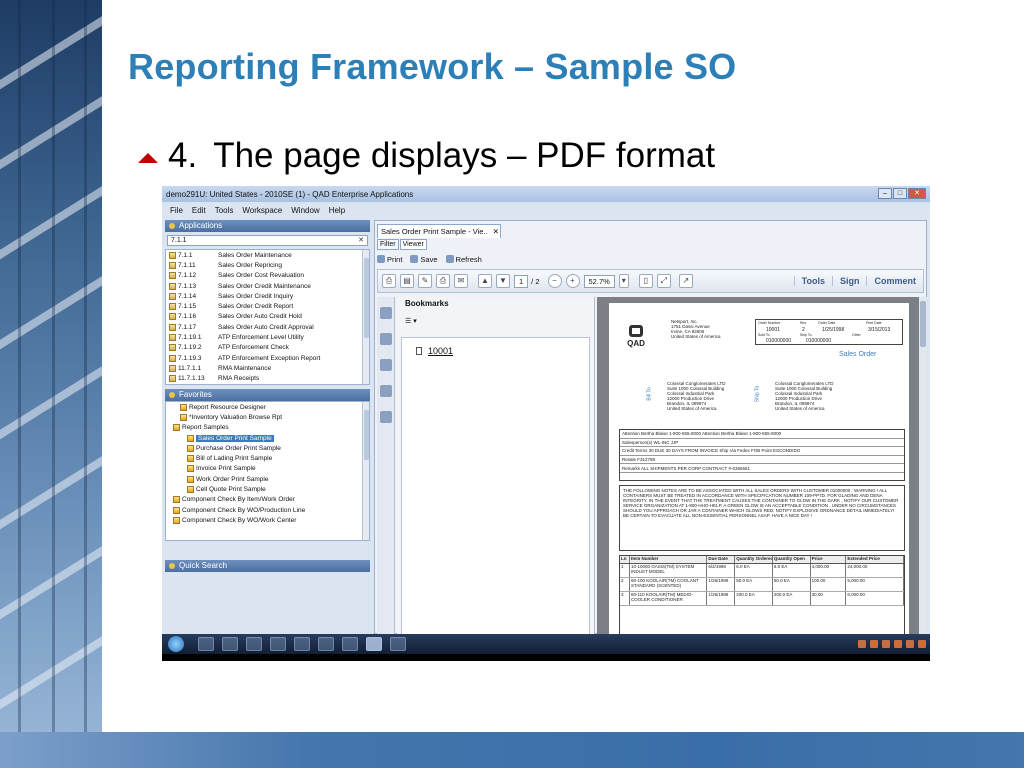  What do you see at coordinates (176, 212) in the screenshot?
I see `menu-file: File` at bounding box center [176, 212].